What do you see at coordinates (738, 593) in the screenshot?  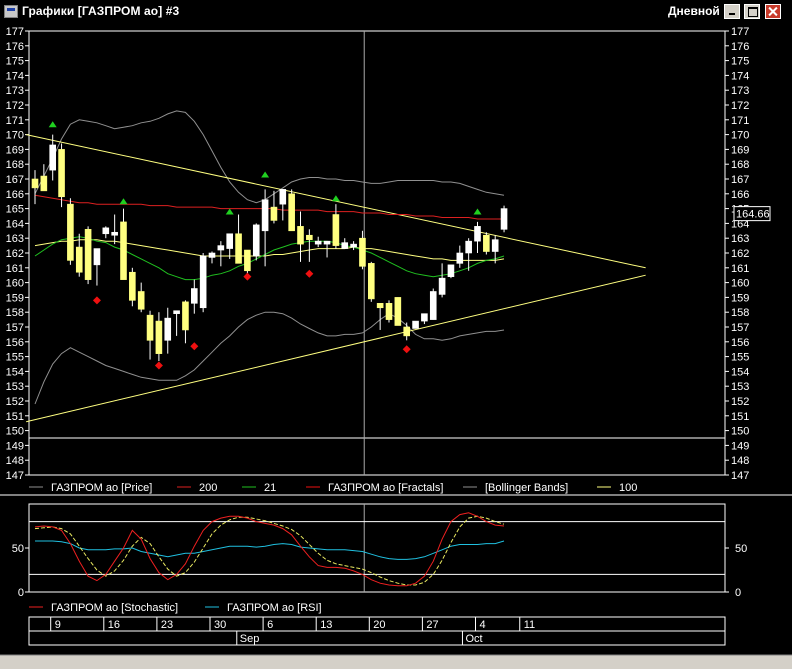 I see `osc-label-right: 0` at bounding box center [738, 593].